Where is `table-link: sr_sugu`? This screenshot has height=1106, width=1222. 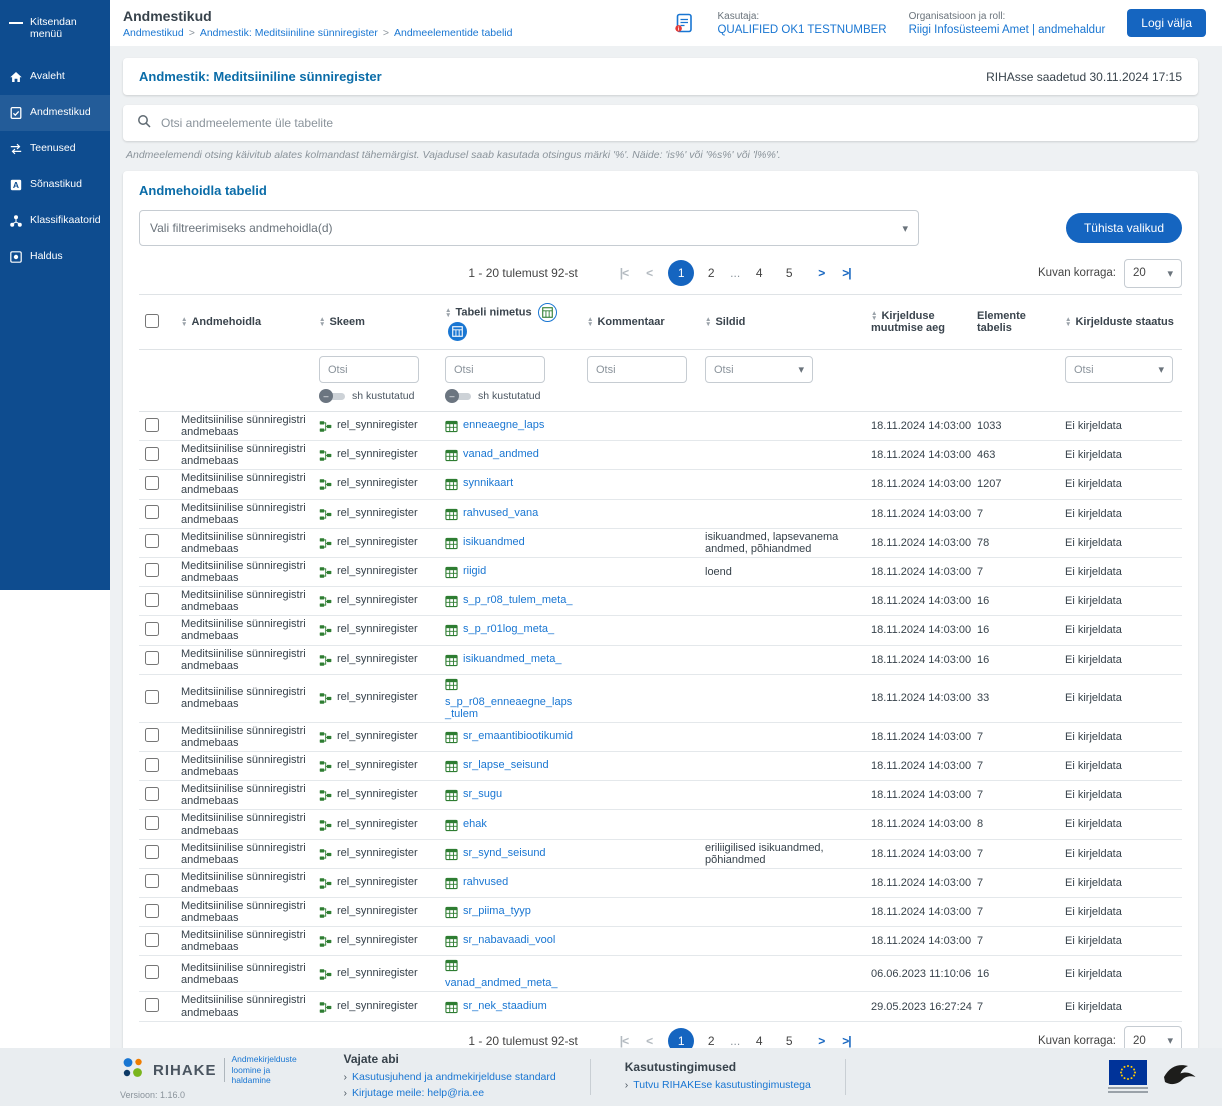 table-link: sr_sugu is located at coordinates (482, 794).